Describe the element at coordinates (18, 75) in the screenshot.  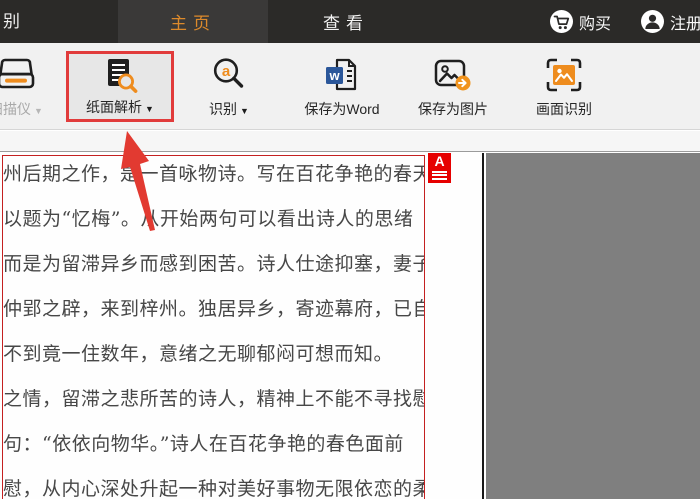
I see `scanner-icon` at that location.